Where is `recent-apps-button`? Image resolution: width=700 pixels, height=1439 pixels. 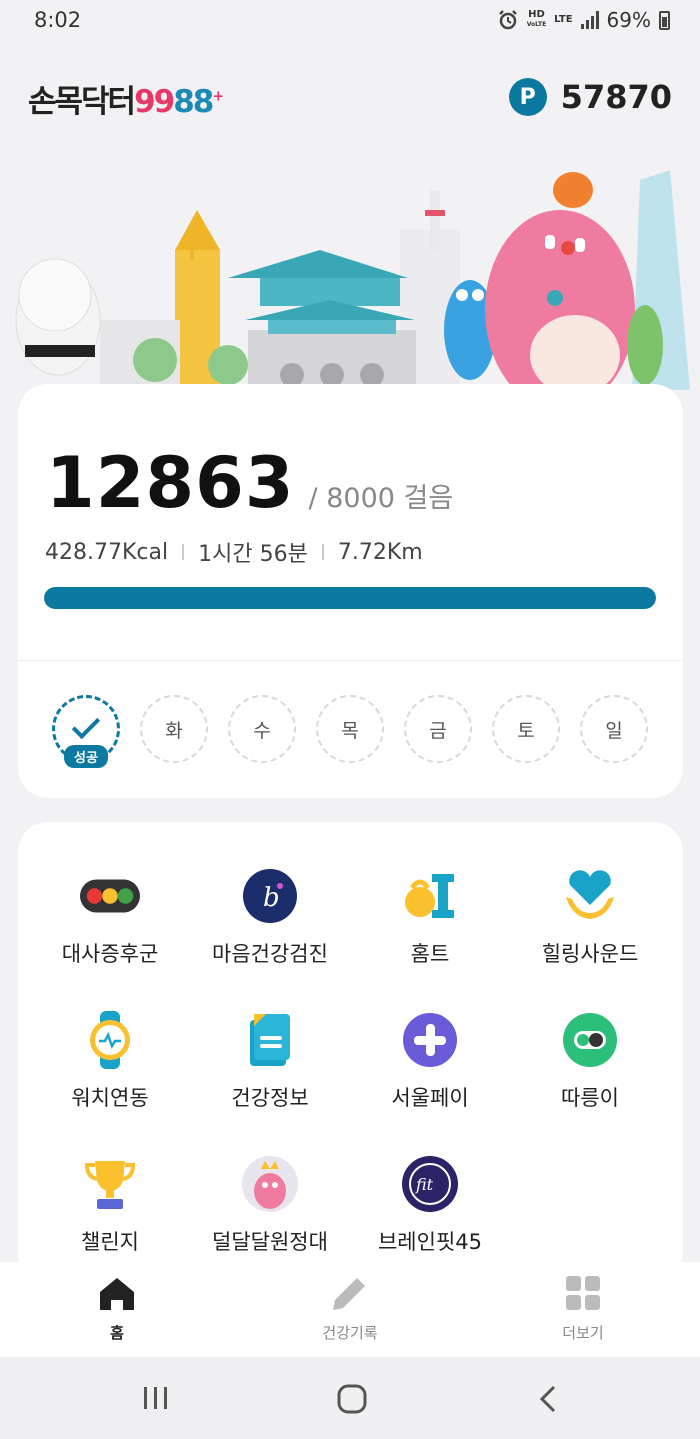
recent-apps-button is located at coordinates (156, 1398).